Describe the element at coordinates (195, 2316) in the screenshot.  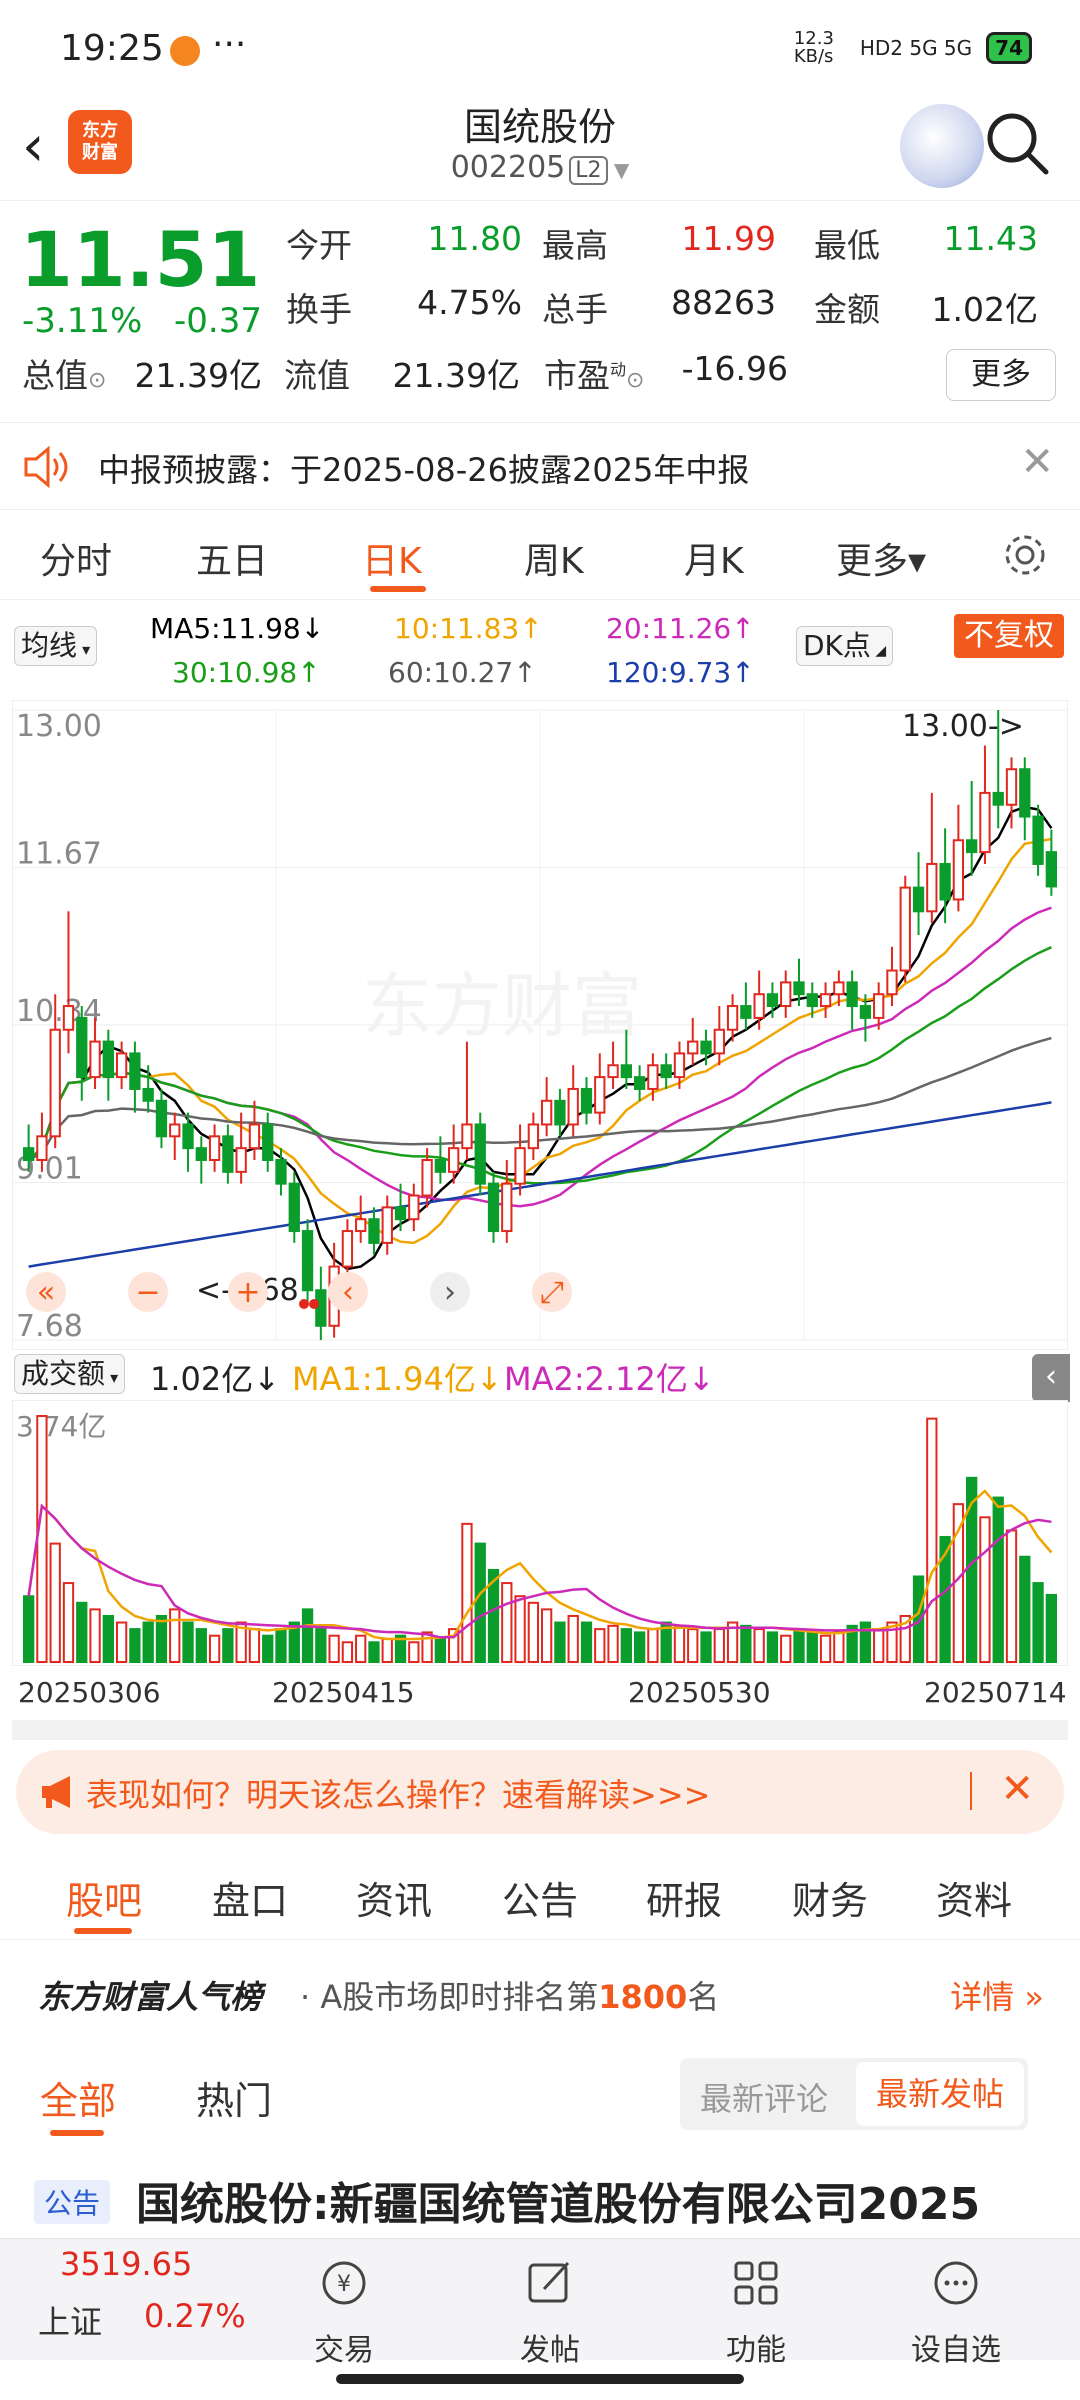
I see `index-pct: 0.27%` at that location.